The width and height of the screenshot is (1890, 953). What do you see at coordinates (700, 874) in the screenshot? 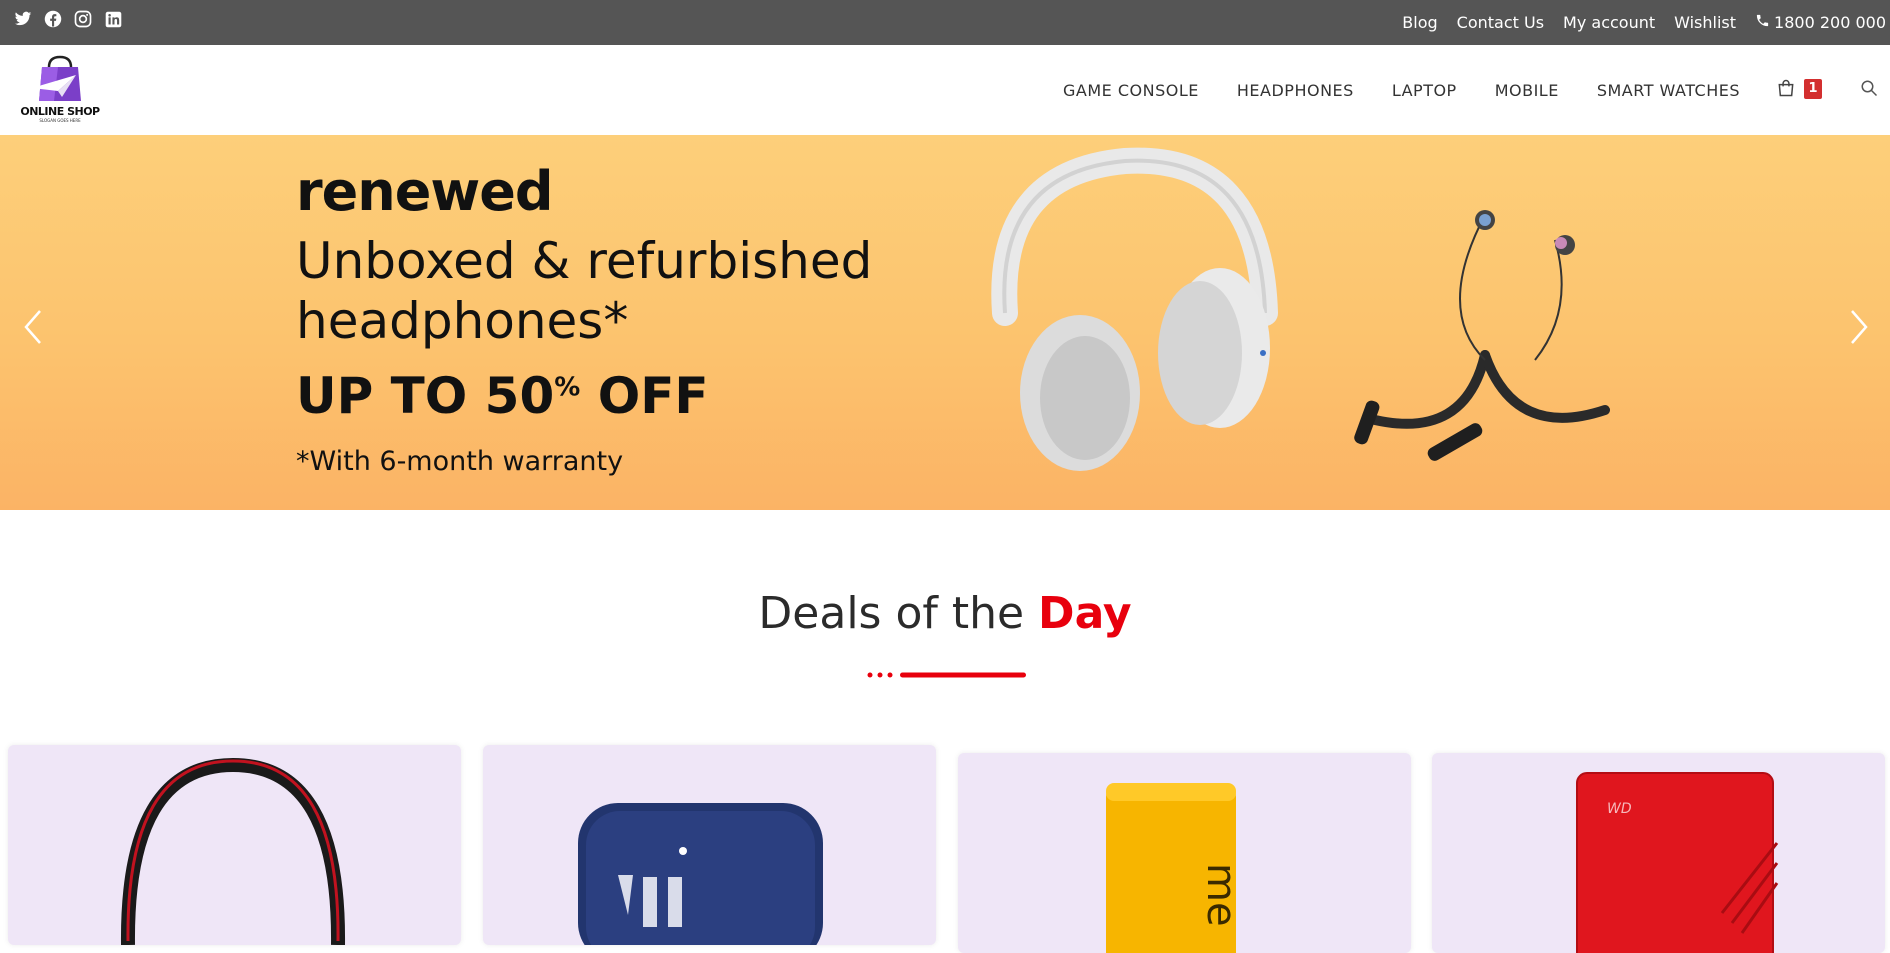
I see `product-image-jbl-speaker` at bounding box center [700, 874].